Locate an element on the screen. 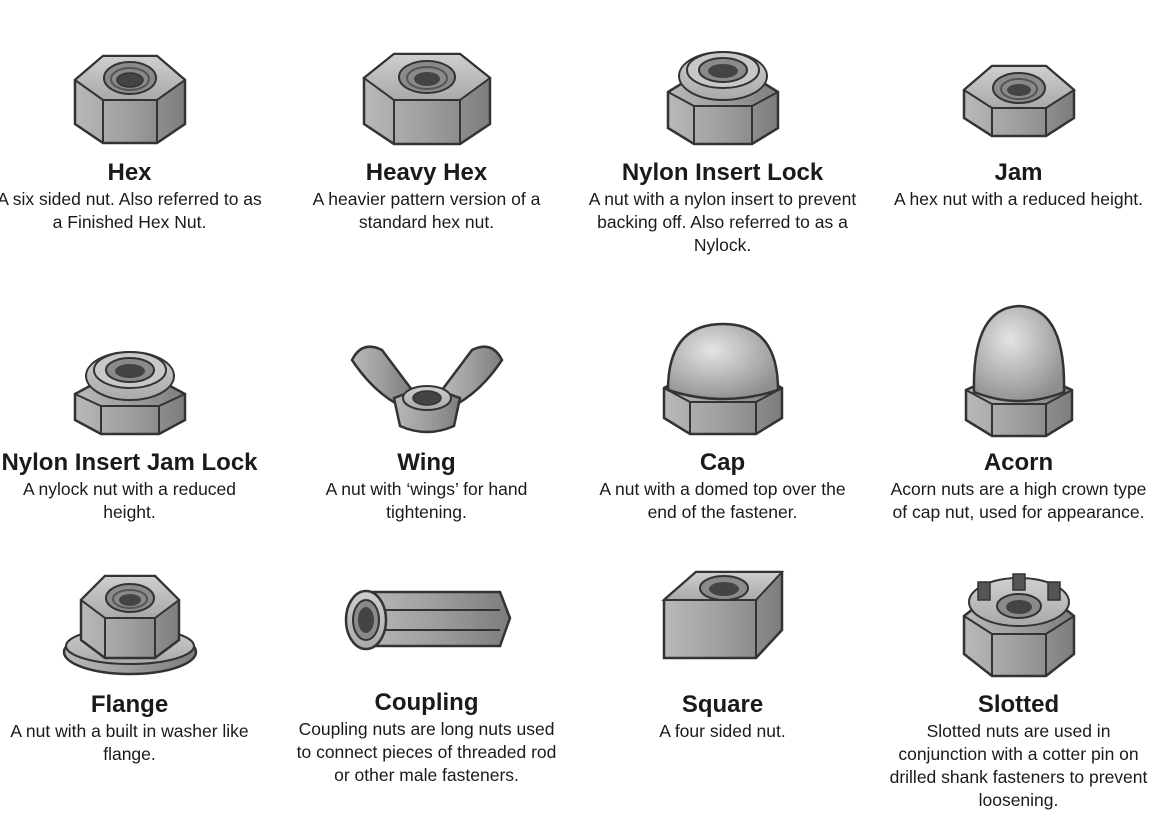 This screenshot has height=814, width=1164. nut-card-square: Square A four sided nut. is located at coordinates (722, 651).